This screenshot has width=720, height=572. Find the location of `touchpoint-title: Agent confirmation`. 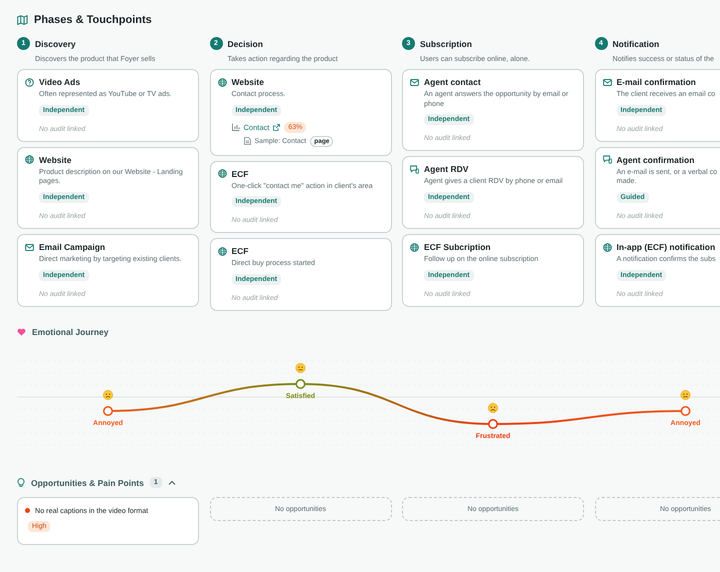

touchpoint-title: Agent confirmation is located at coordinates (655, 159).